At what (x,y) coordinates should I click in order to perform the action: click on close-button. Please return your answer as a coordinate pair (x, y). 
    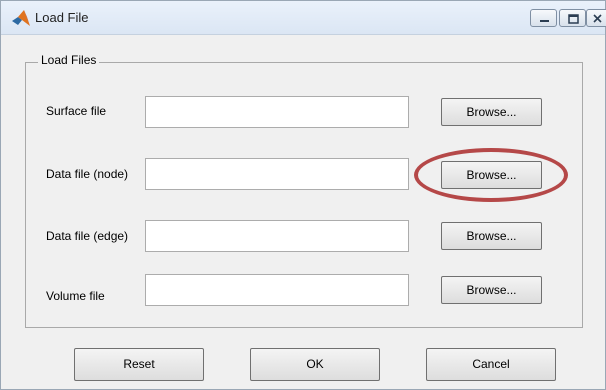
    Looking at the image, I should click on (596, 18).